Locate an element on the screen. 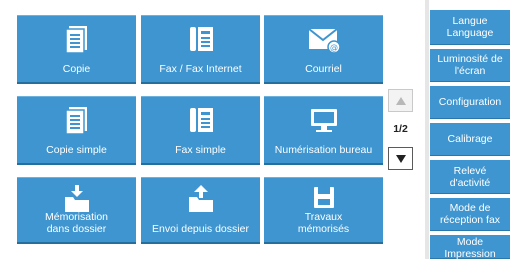  sidebar-item-label: Langue Language is located at coordinates (470, 27).